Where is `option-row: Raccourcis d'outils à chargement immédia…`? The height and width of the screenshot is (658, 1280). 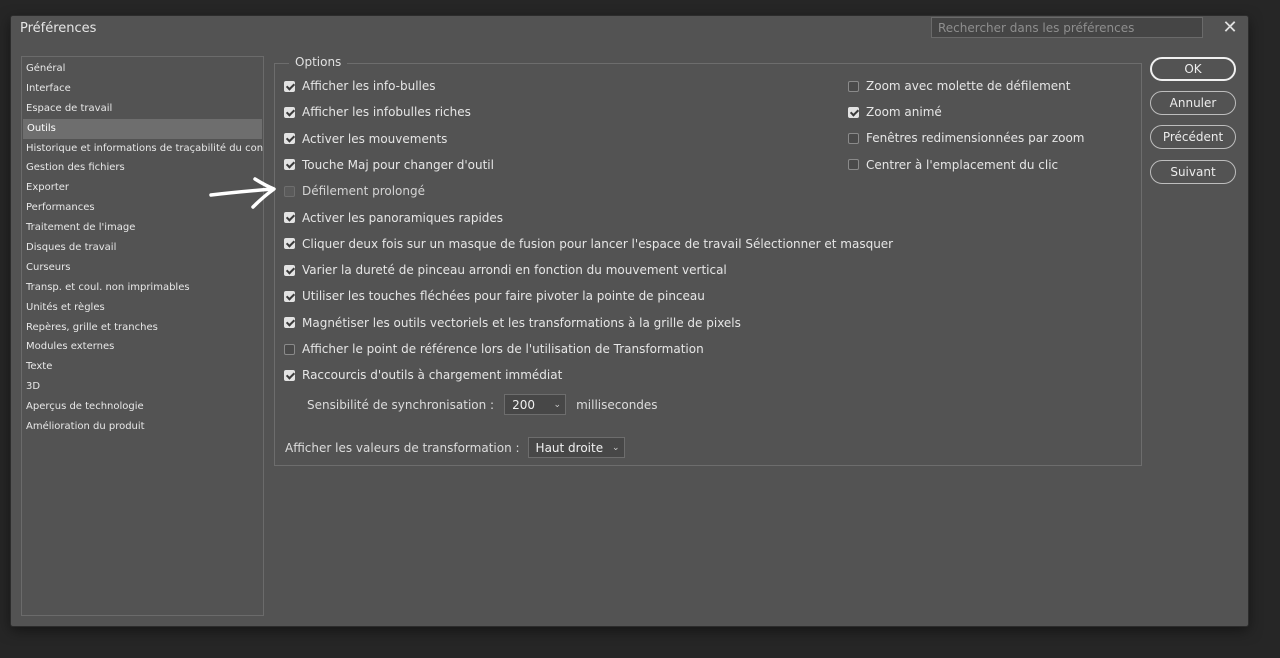 option-row: Raccourcis d'outils à chargement immédia… is located at coordinates (423, 375).